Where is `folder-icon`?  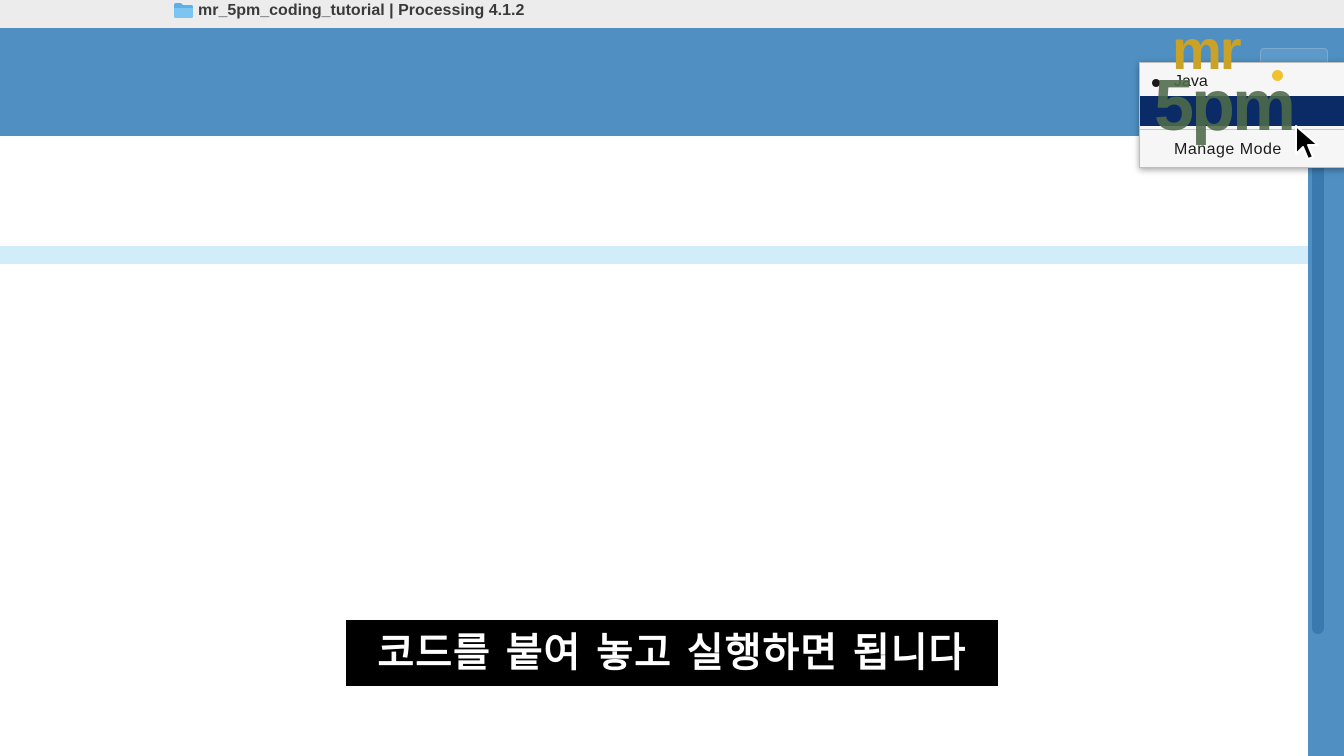
folder-icon is located at coordinates (183, 10).